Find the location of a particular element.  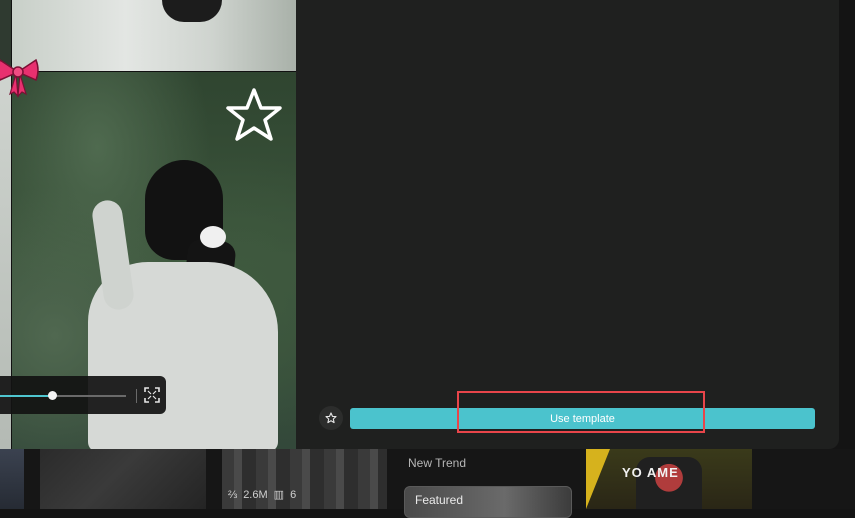

frame-divider is located at coordinates (148, 71).